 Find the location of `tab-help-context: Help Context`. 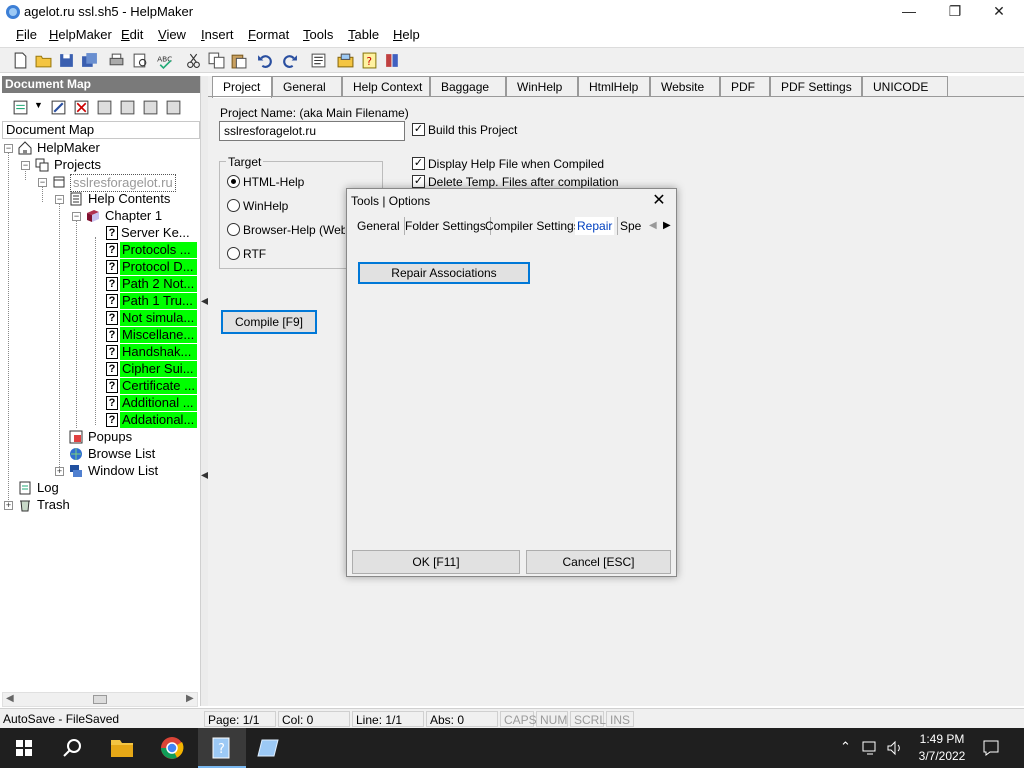

tab-help-context: Help Context is located at coordinates (386, 86).